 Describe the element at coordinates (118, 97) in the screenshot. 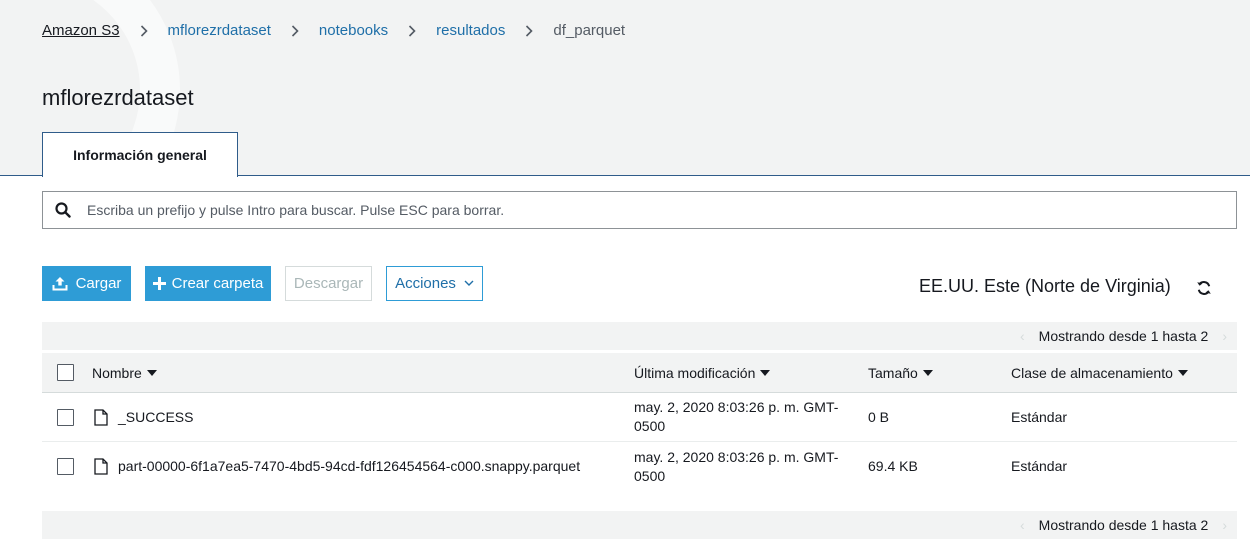

I see `page-title: mflorezrdataset` at that location.